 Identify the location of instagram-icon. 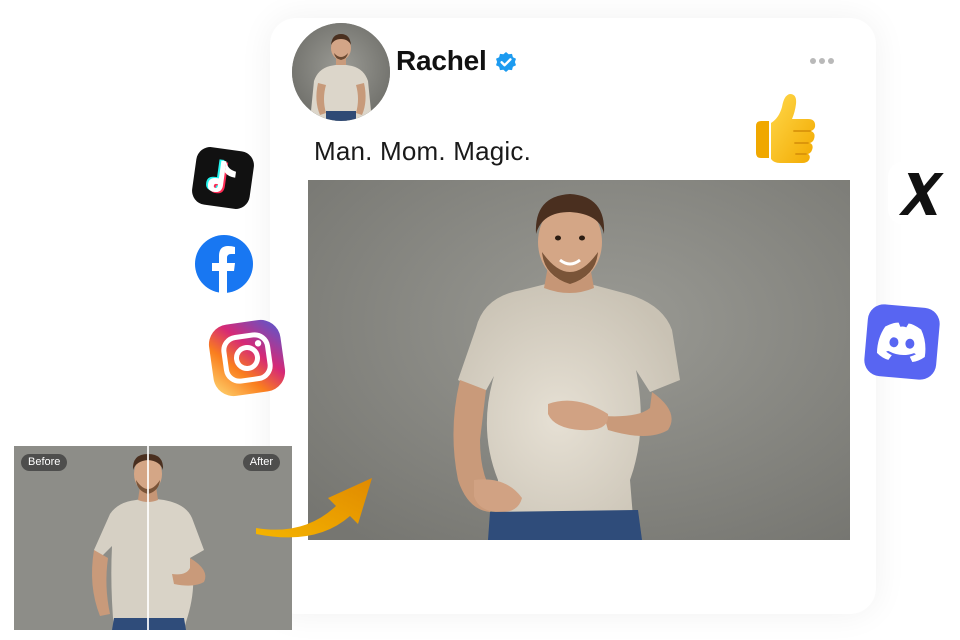
(247, 358).